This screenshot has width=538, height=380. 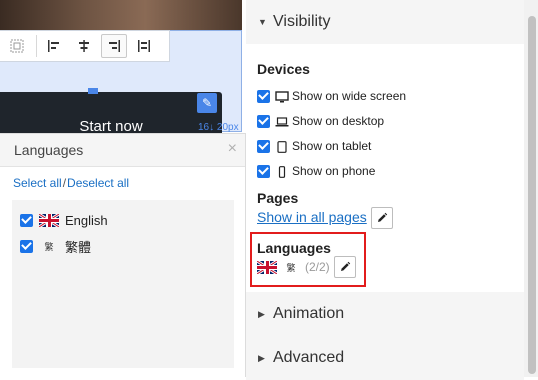 I want to click on scrollbar-thumb, so click(x=532, y=195).